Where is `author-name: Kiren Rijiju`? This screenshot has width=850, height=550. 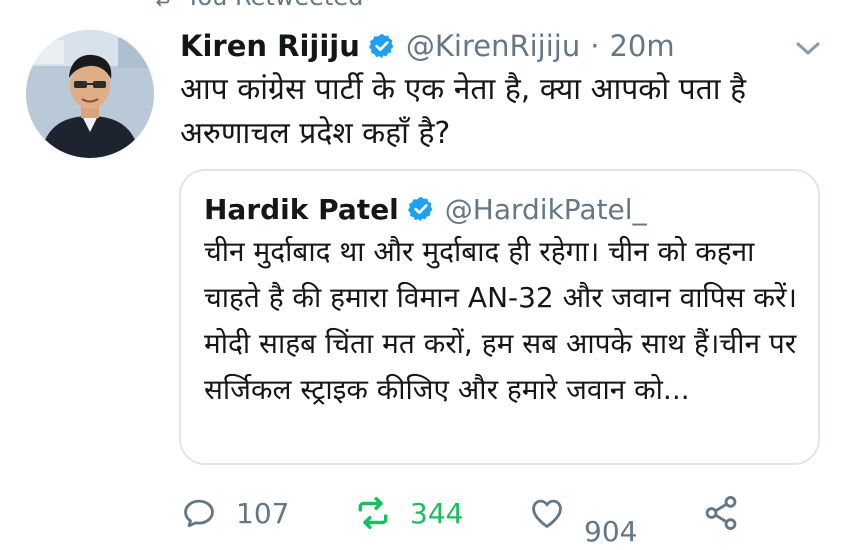 author-name: Kiren Rijiju is located at coordinates (270, 46).